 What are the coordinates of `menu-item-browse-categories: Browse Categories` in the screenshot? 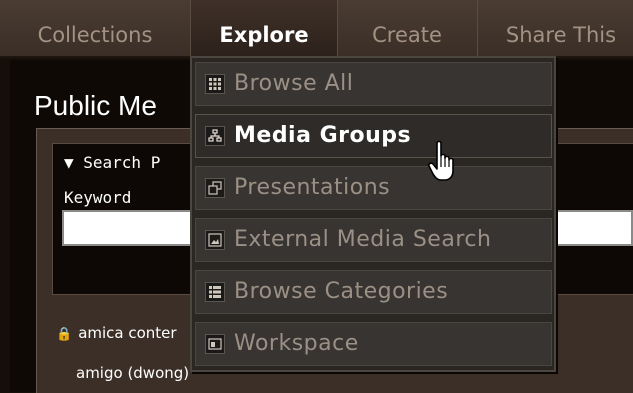 It's located at (373, 292).